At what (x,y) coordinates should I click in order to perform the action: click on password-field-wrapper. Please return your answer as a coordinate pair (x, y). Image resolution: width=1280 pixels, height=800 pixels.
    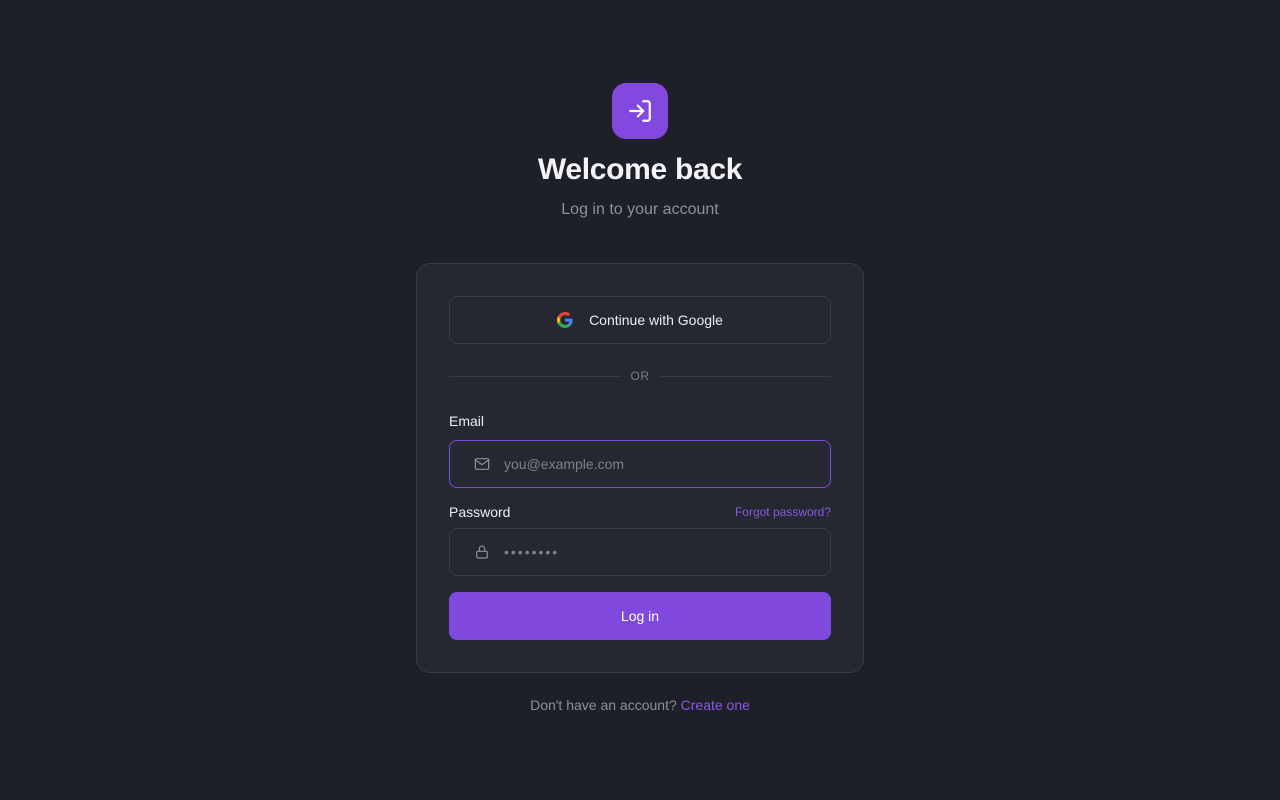
    Looking at the image, I should click on (640, 552).